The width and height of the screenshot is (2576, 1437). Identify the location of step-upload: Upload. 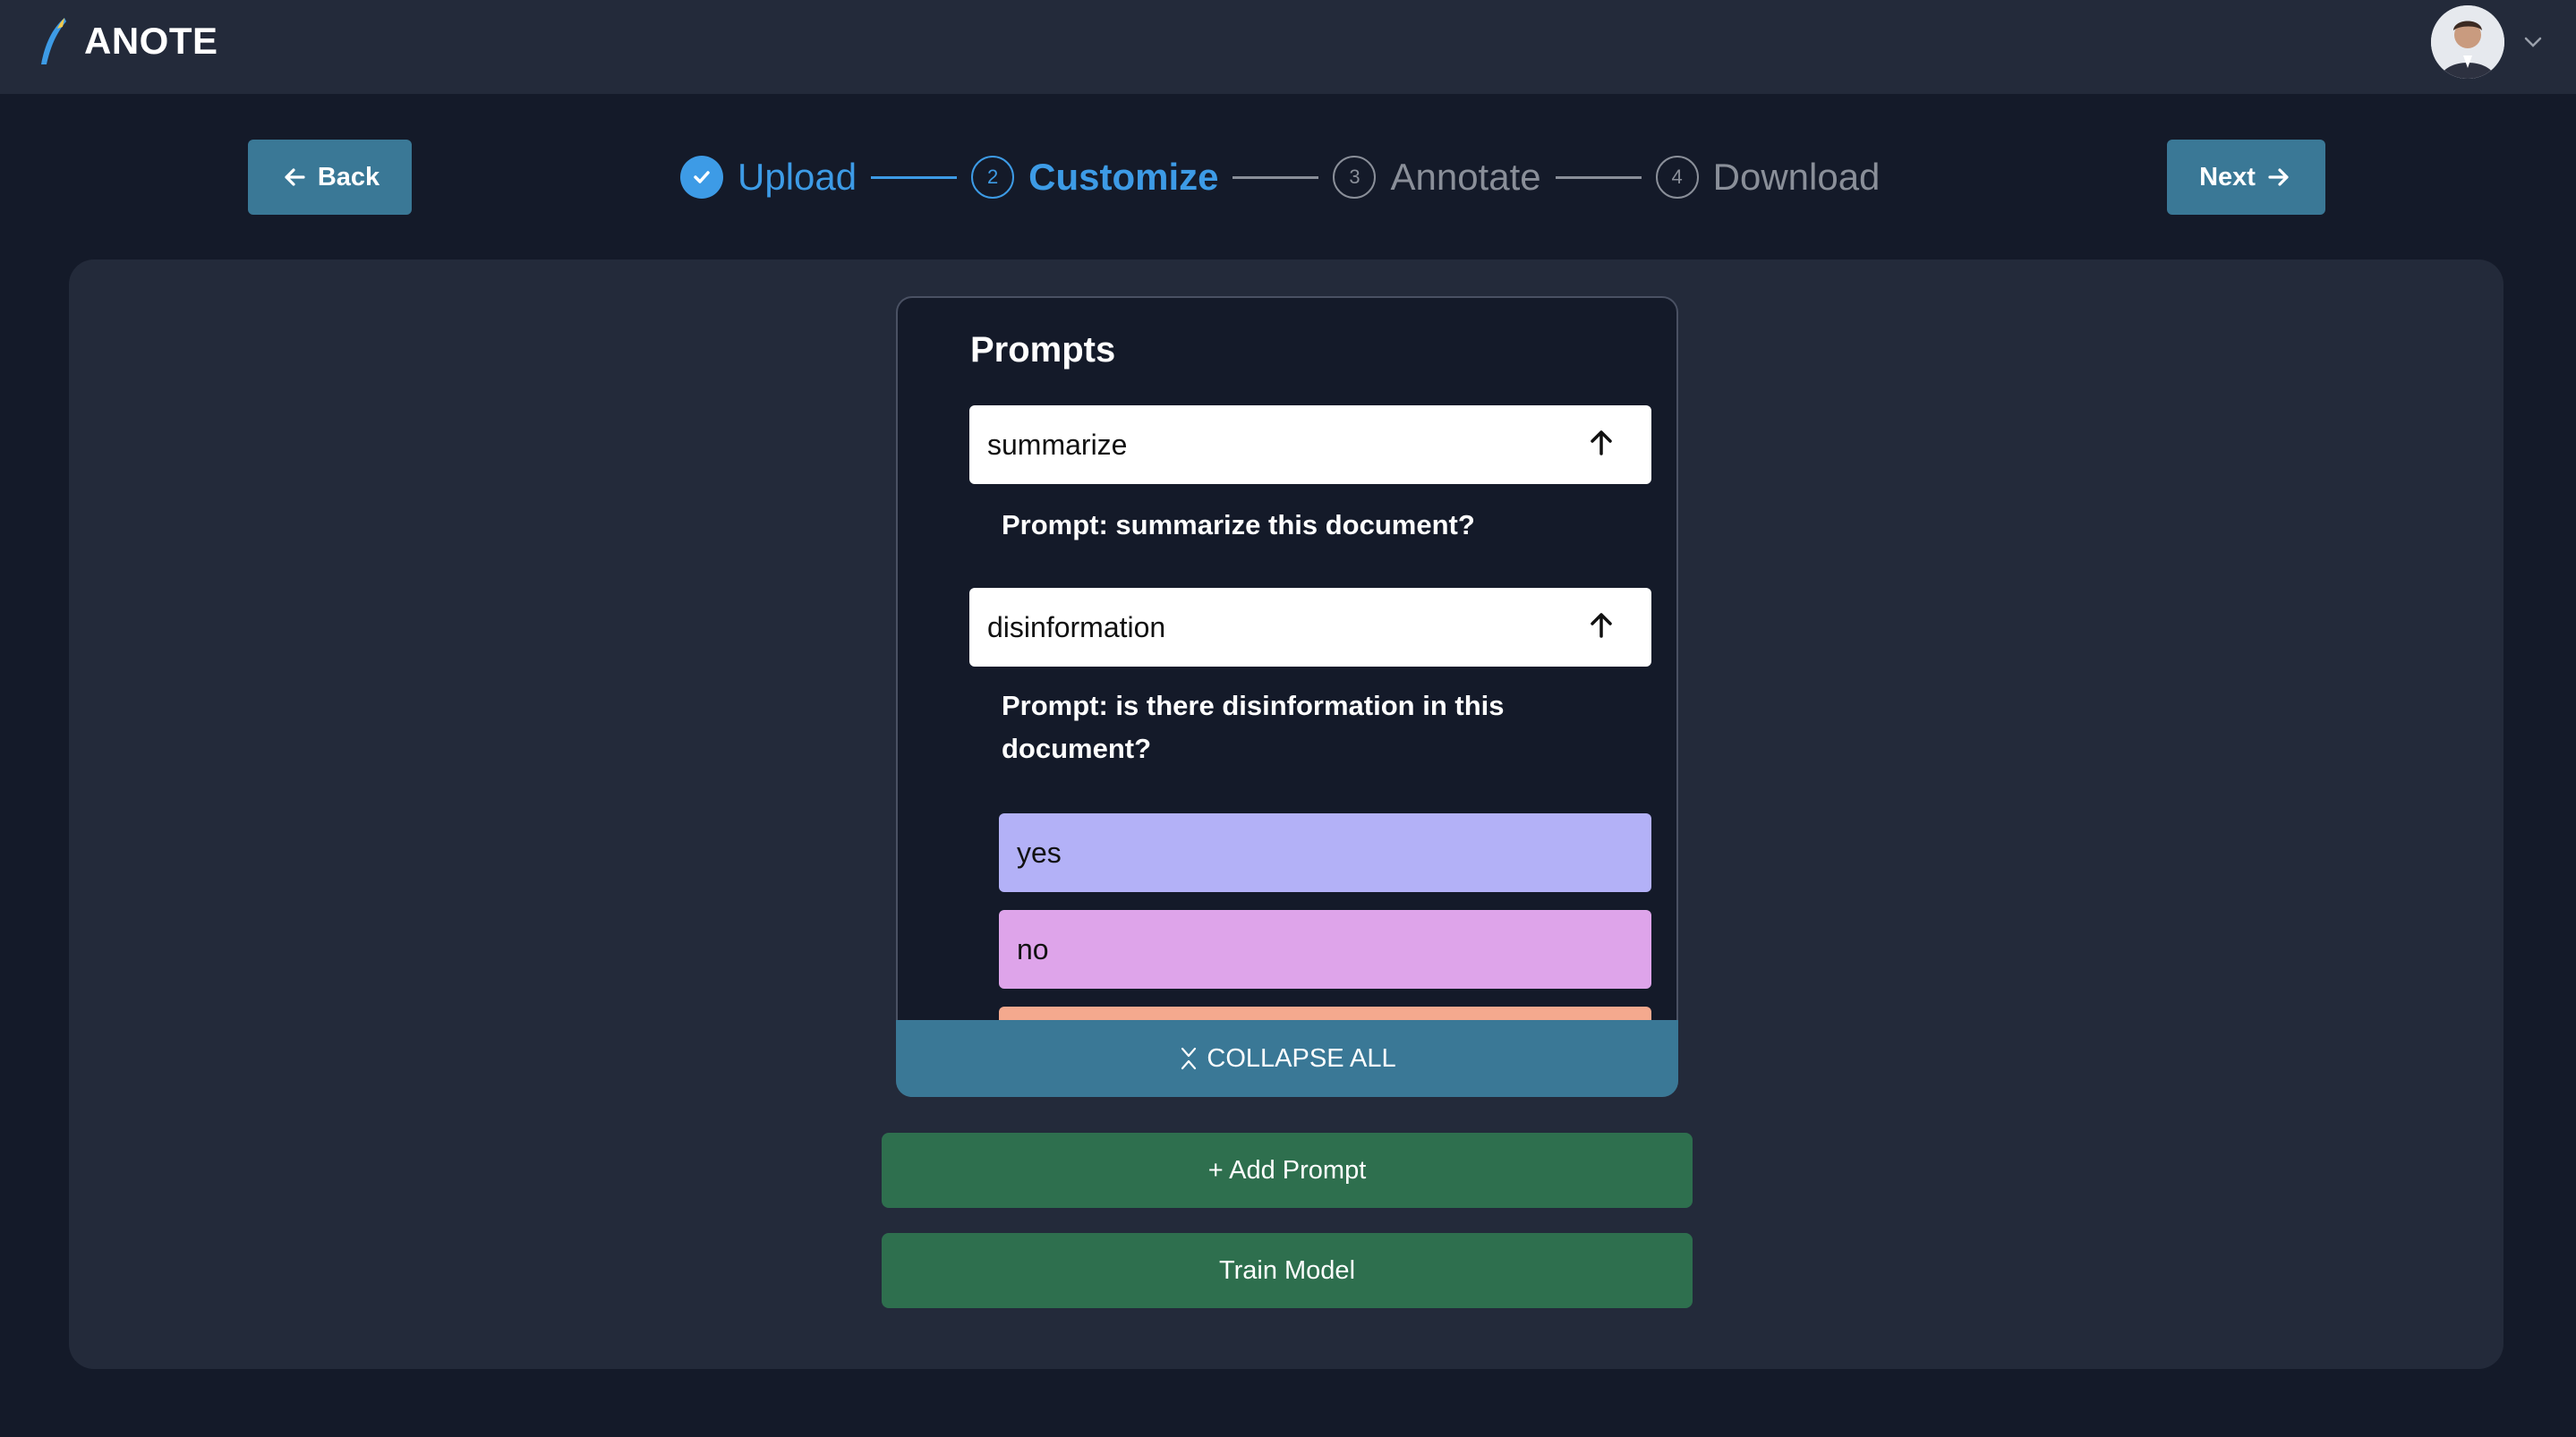
(768, 177).